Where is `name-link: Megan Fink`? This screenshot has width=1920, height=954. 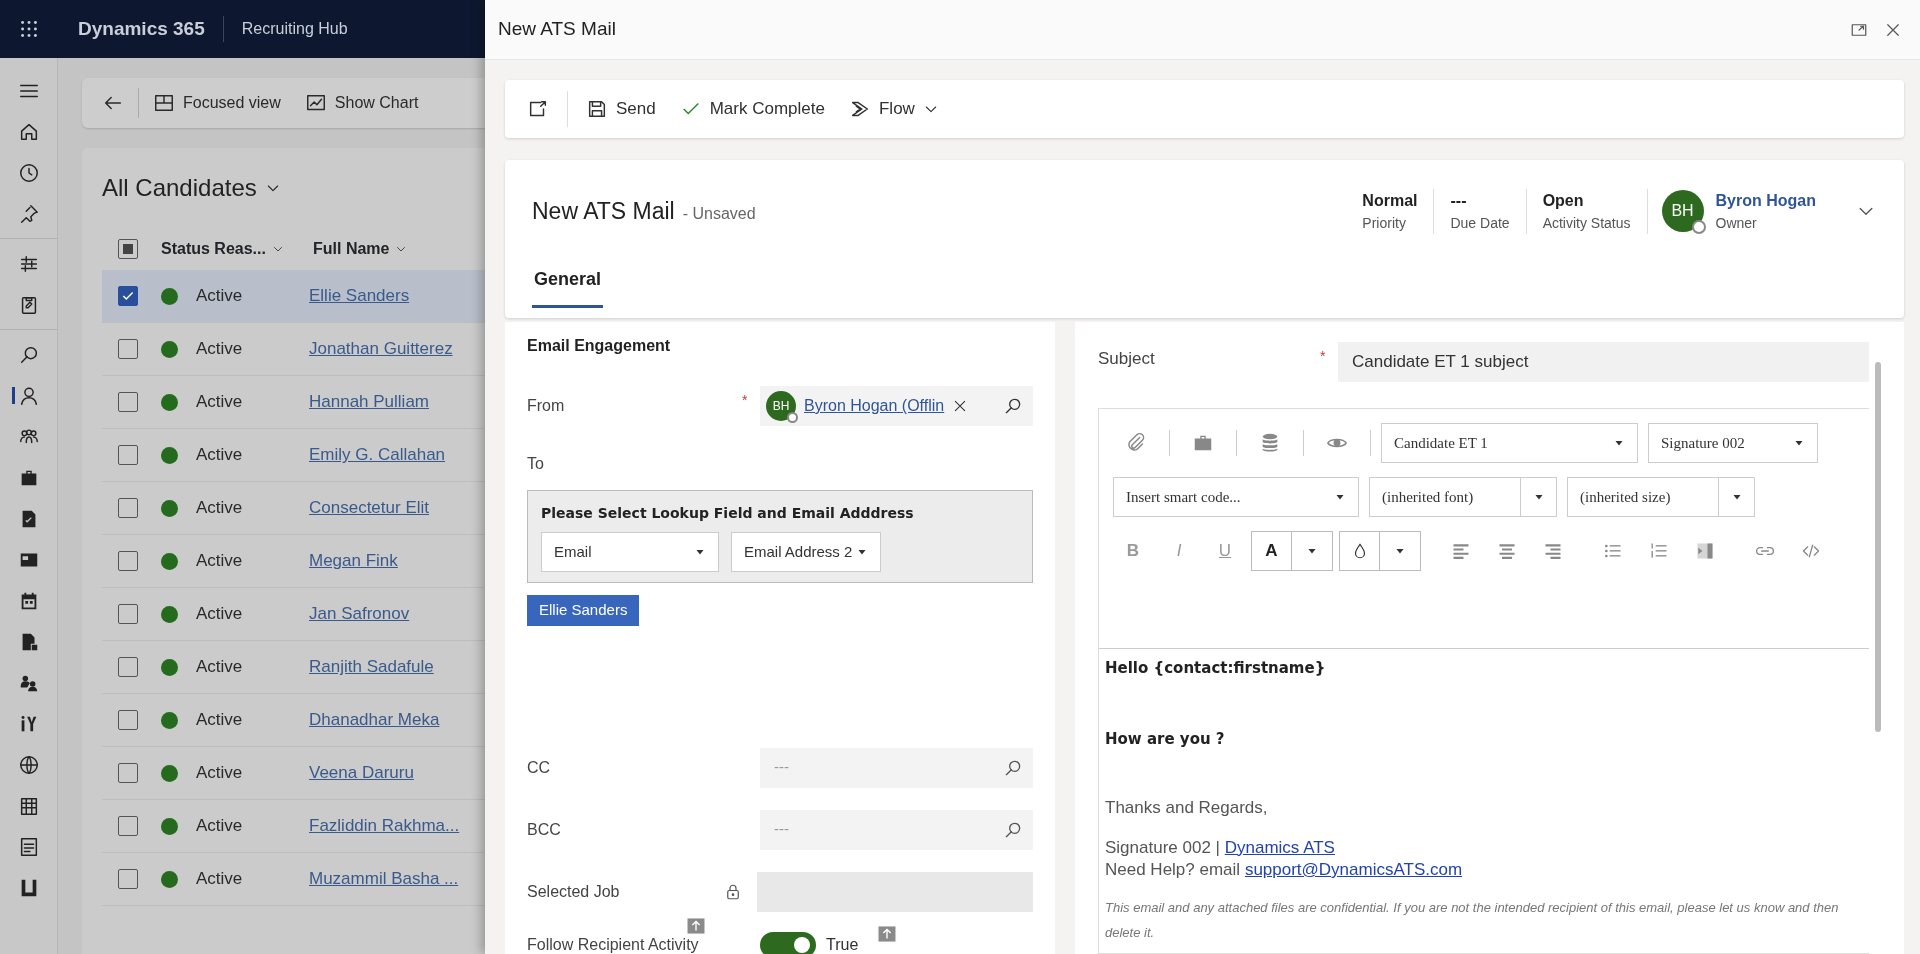 name-link: Megan Fink is located at coordinates (353, 561).